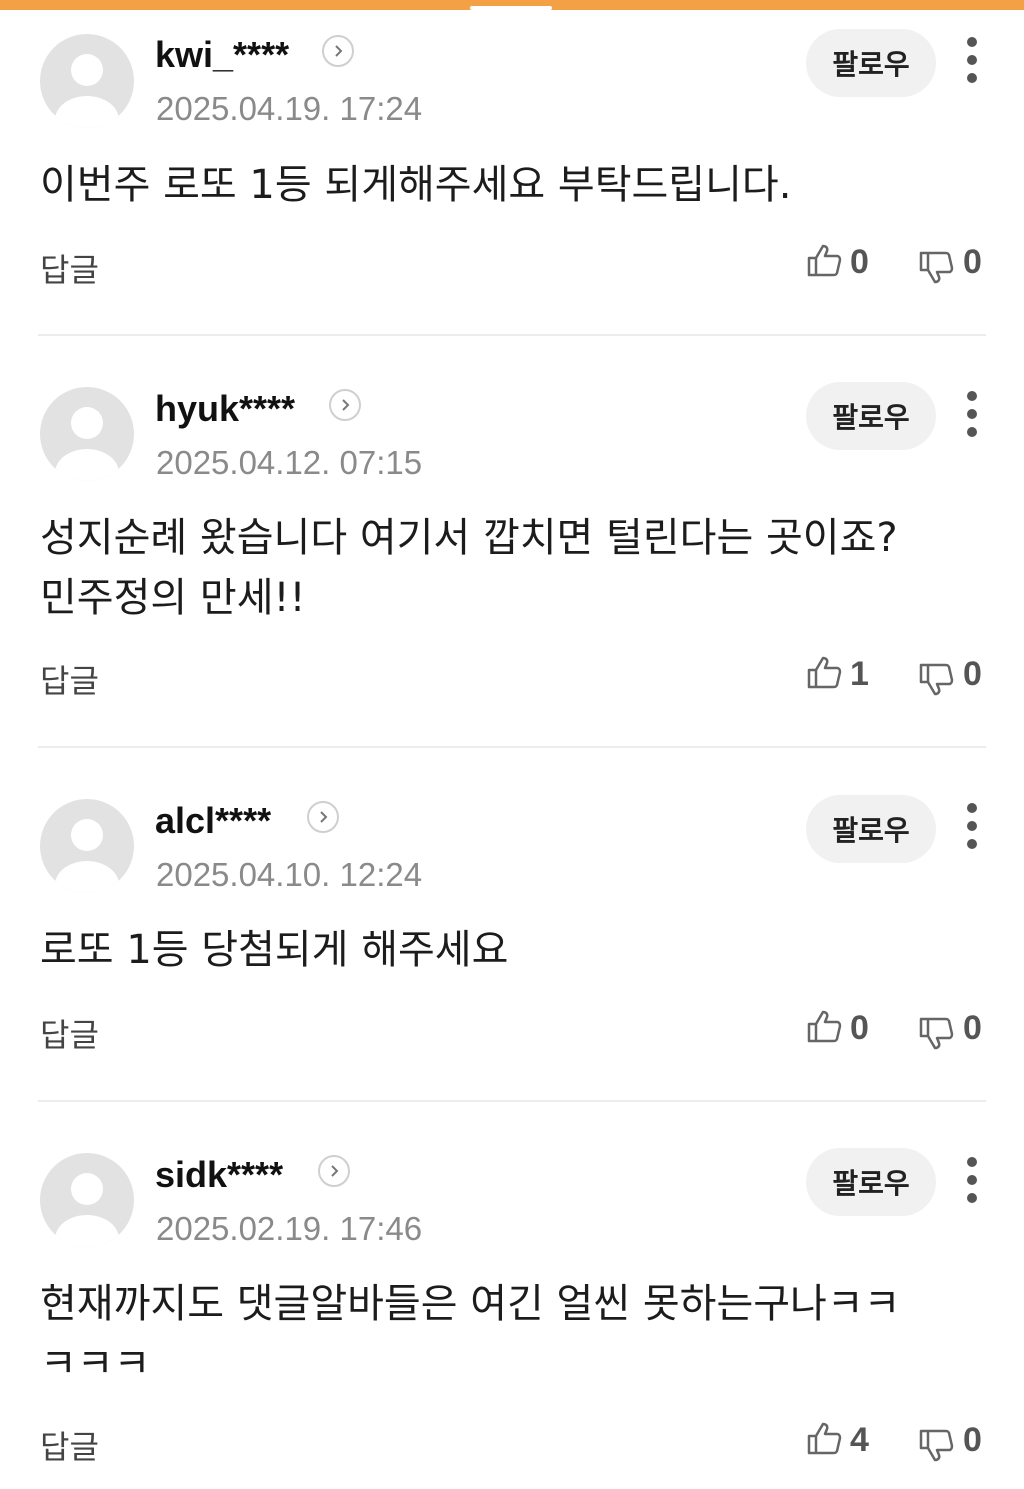 The image size is (1024, 1489). What do you see at coordinates (859, 674) in the screenshot?
I see `like-count: 1` at bounding box center [859, 674].